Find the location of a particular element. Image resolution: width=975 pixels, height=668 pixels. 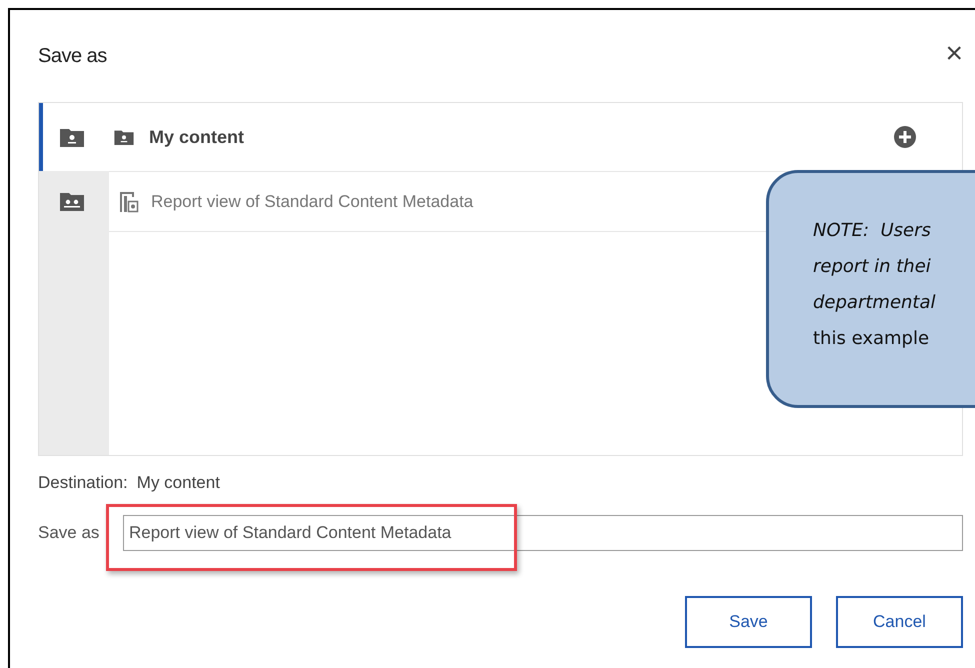

save-button: Save is located at coordinates (748, 622).